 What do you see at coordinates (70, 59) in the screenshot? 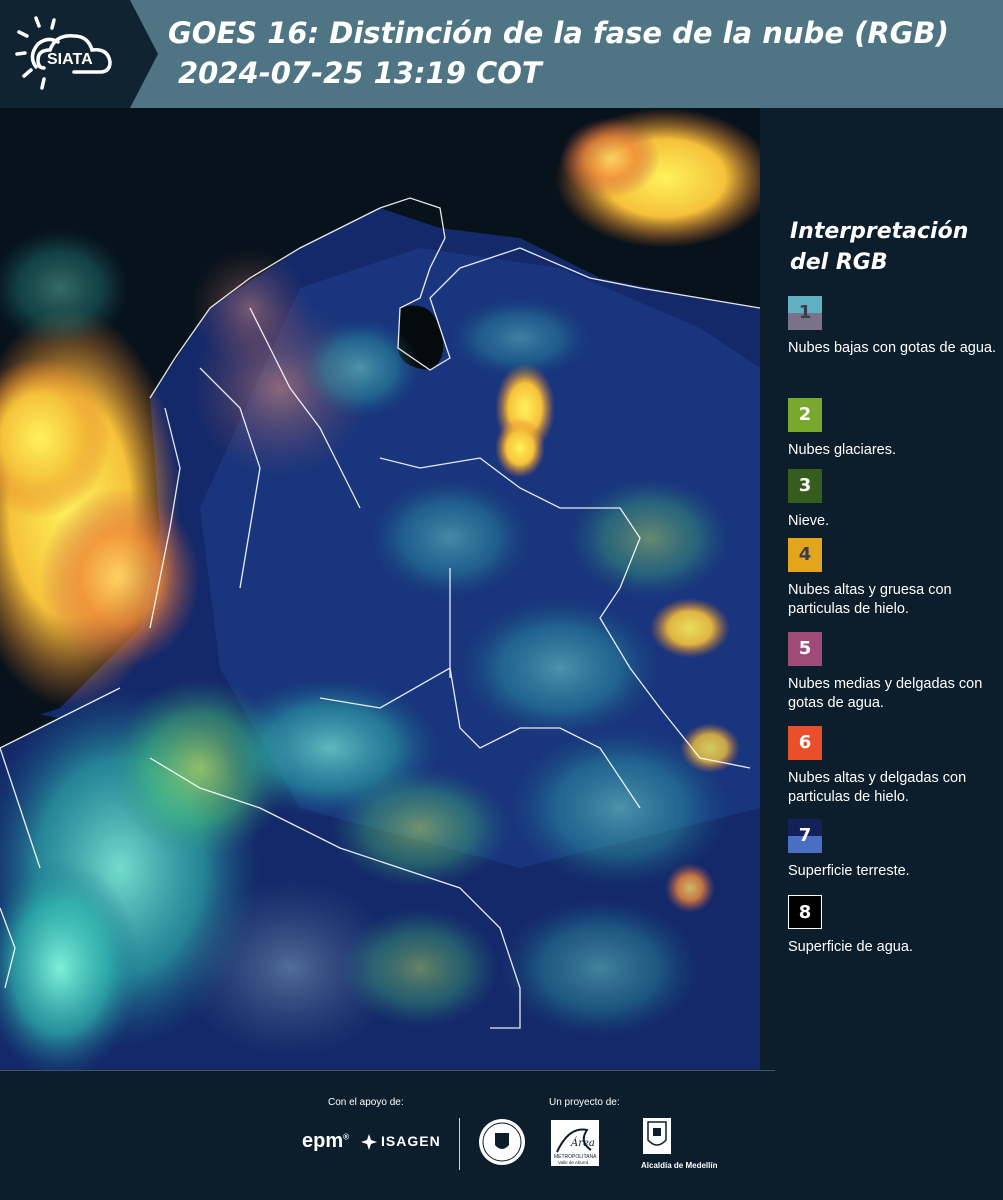
I see `svg-text: SIATA` at bounding box center [70, 59].